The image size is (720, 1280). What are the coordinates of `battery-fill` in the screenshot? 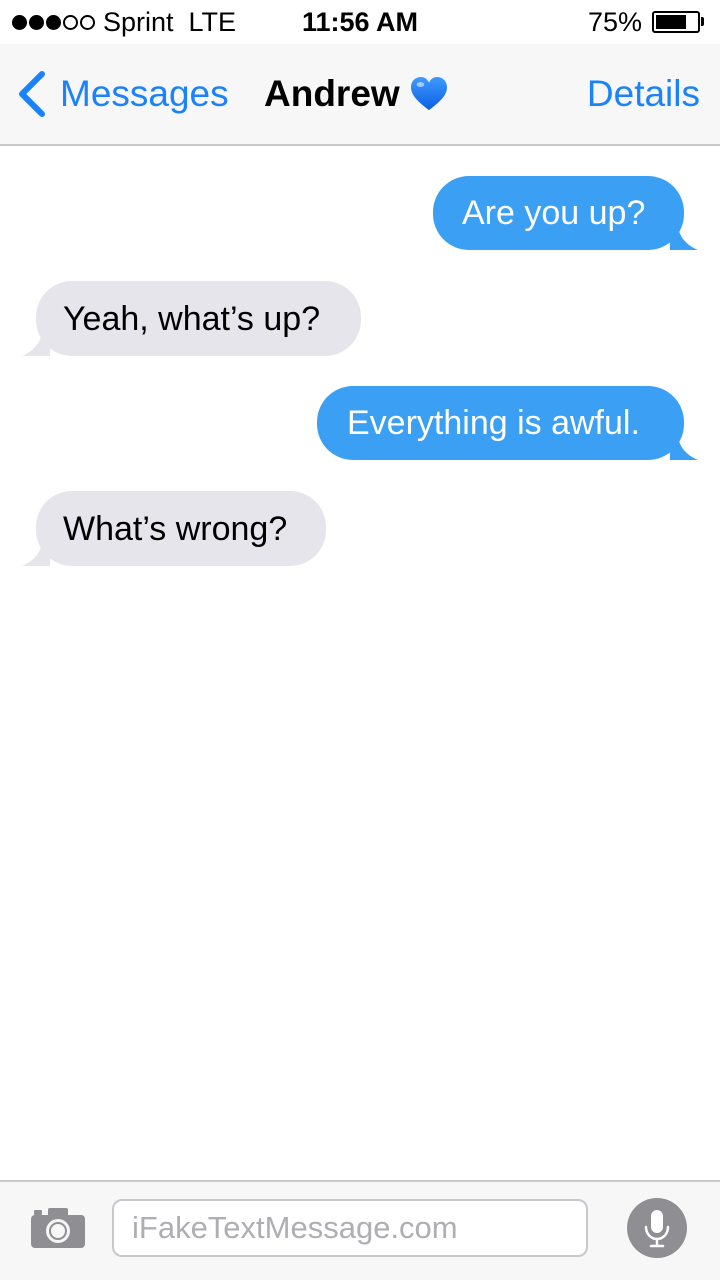 It's located at (671, 22).